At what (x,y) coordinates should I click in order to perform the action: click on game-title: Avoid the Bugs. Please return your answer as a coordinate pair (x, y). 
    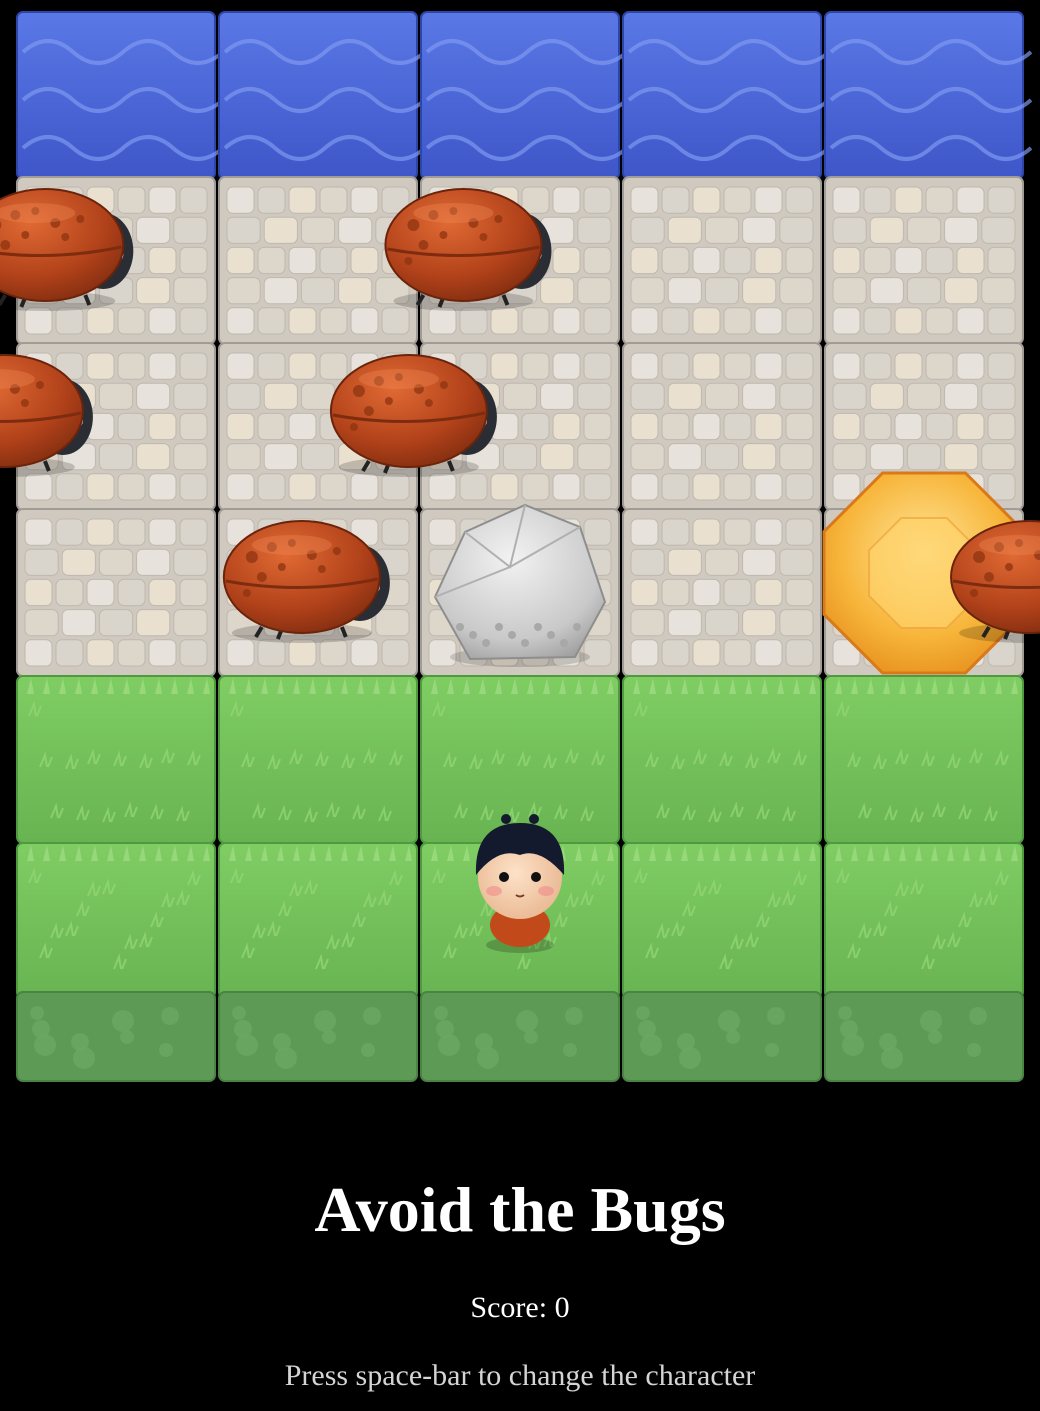
    Looking at the image, I should click on (520, 1209).